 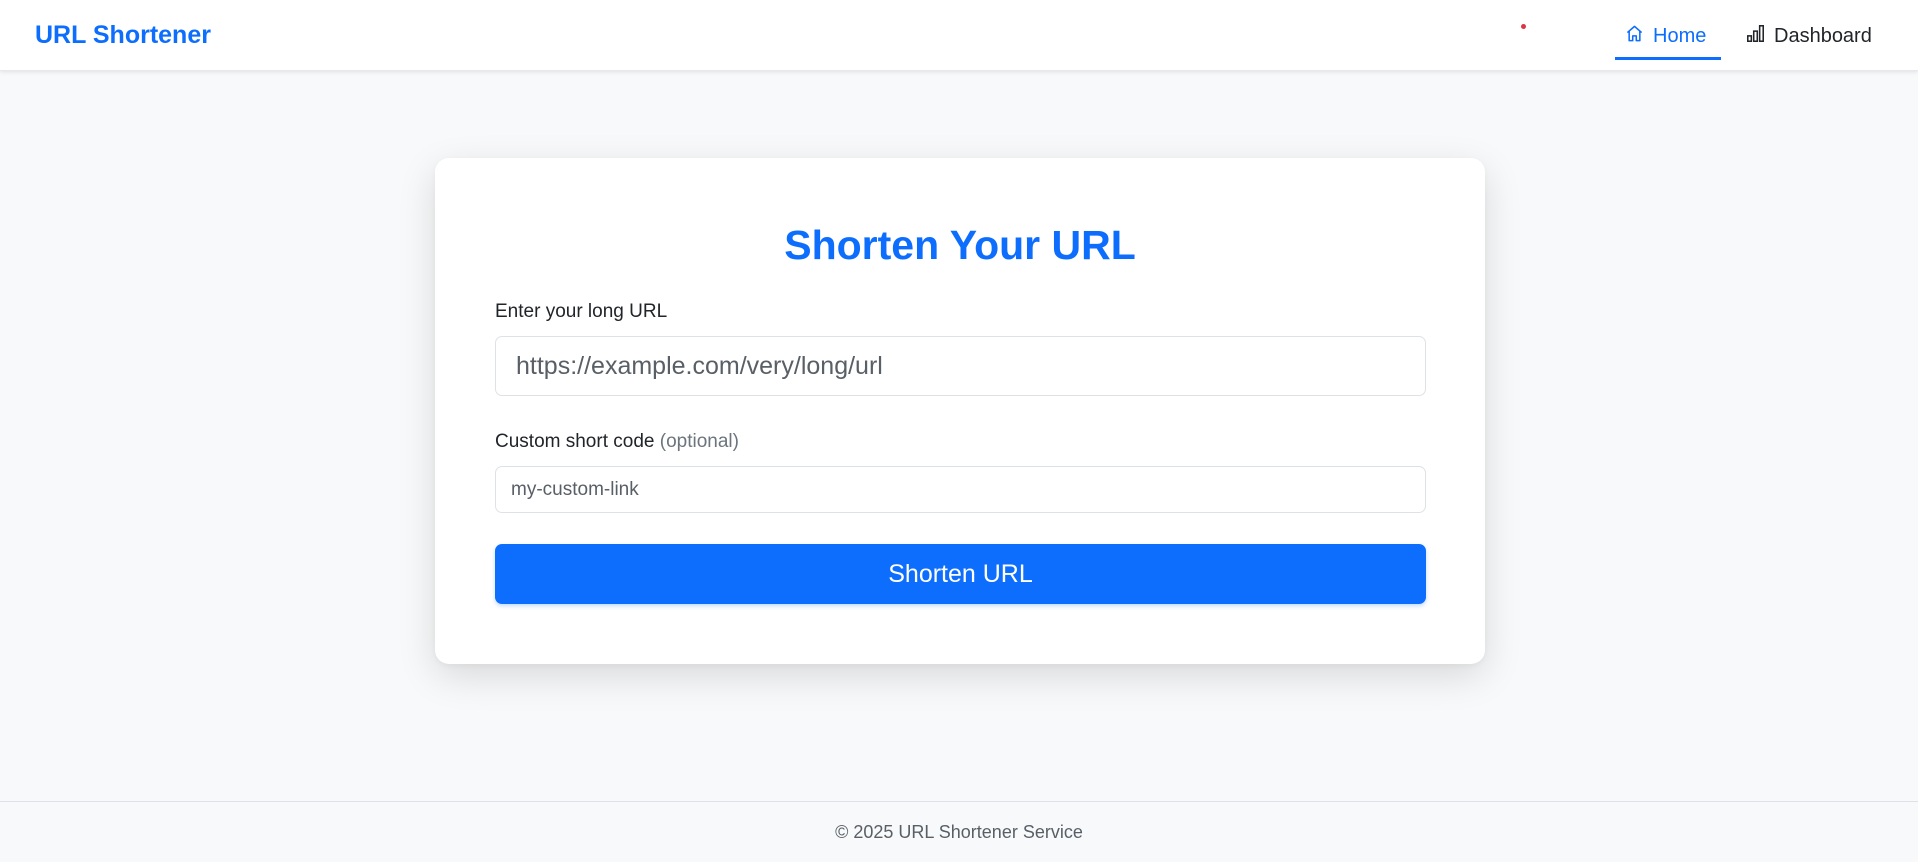 What do you see at coordinates (1680, 36) in the screenshot?
I see `nav-home-label: Home` at bounding box center [1680, 36].